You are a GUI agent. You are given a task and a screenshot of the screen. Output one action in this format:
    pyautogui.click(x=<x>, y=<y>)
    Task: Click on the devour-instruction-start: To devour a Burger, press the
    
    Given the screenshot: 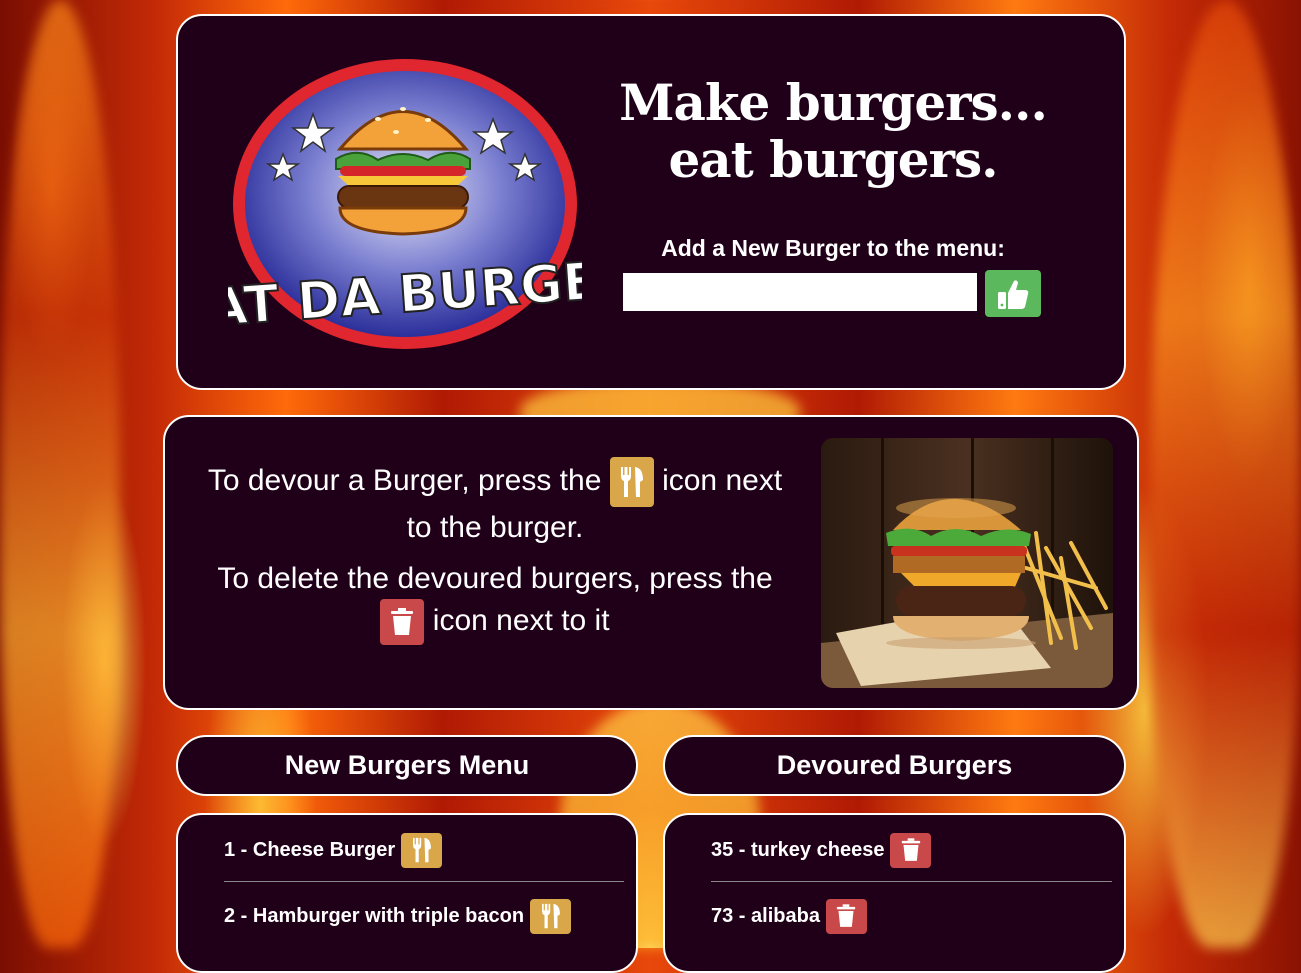 What is the action you would take?
    pyautogui.click(x=404, y=480)
    